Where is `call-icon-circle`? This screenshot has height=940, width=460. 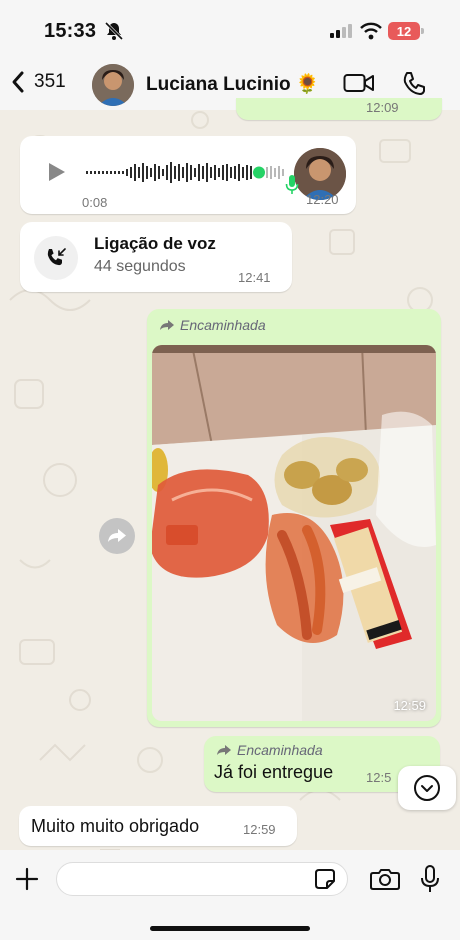 call-icon-circle is located at coordinates (56, 258).